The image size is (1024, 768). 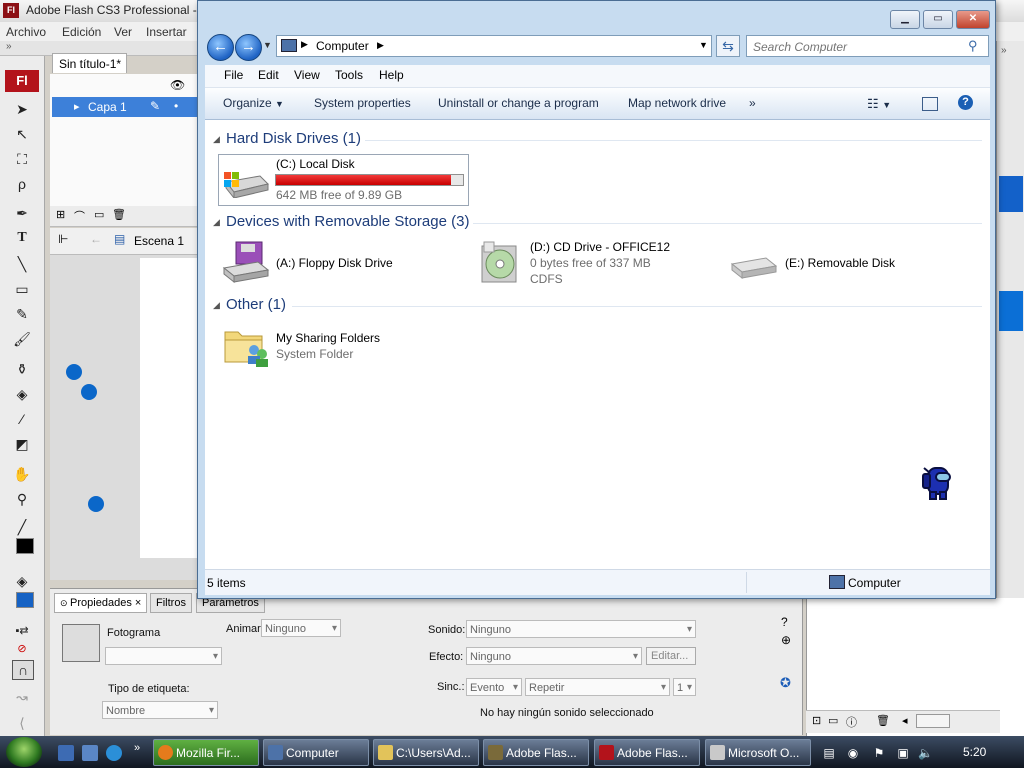 What do you see at coordinates (362, 103) in the screenshot?
I see `system-properties-button: System properties` at bounding box center [362, 103].